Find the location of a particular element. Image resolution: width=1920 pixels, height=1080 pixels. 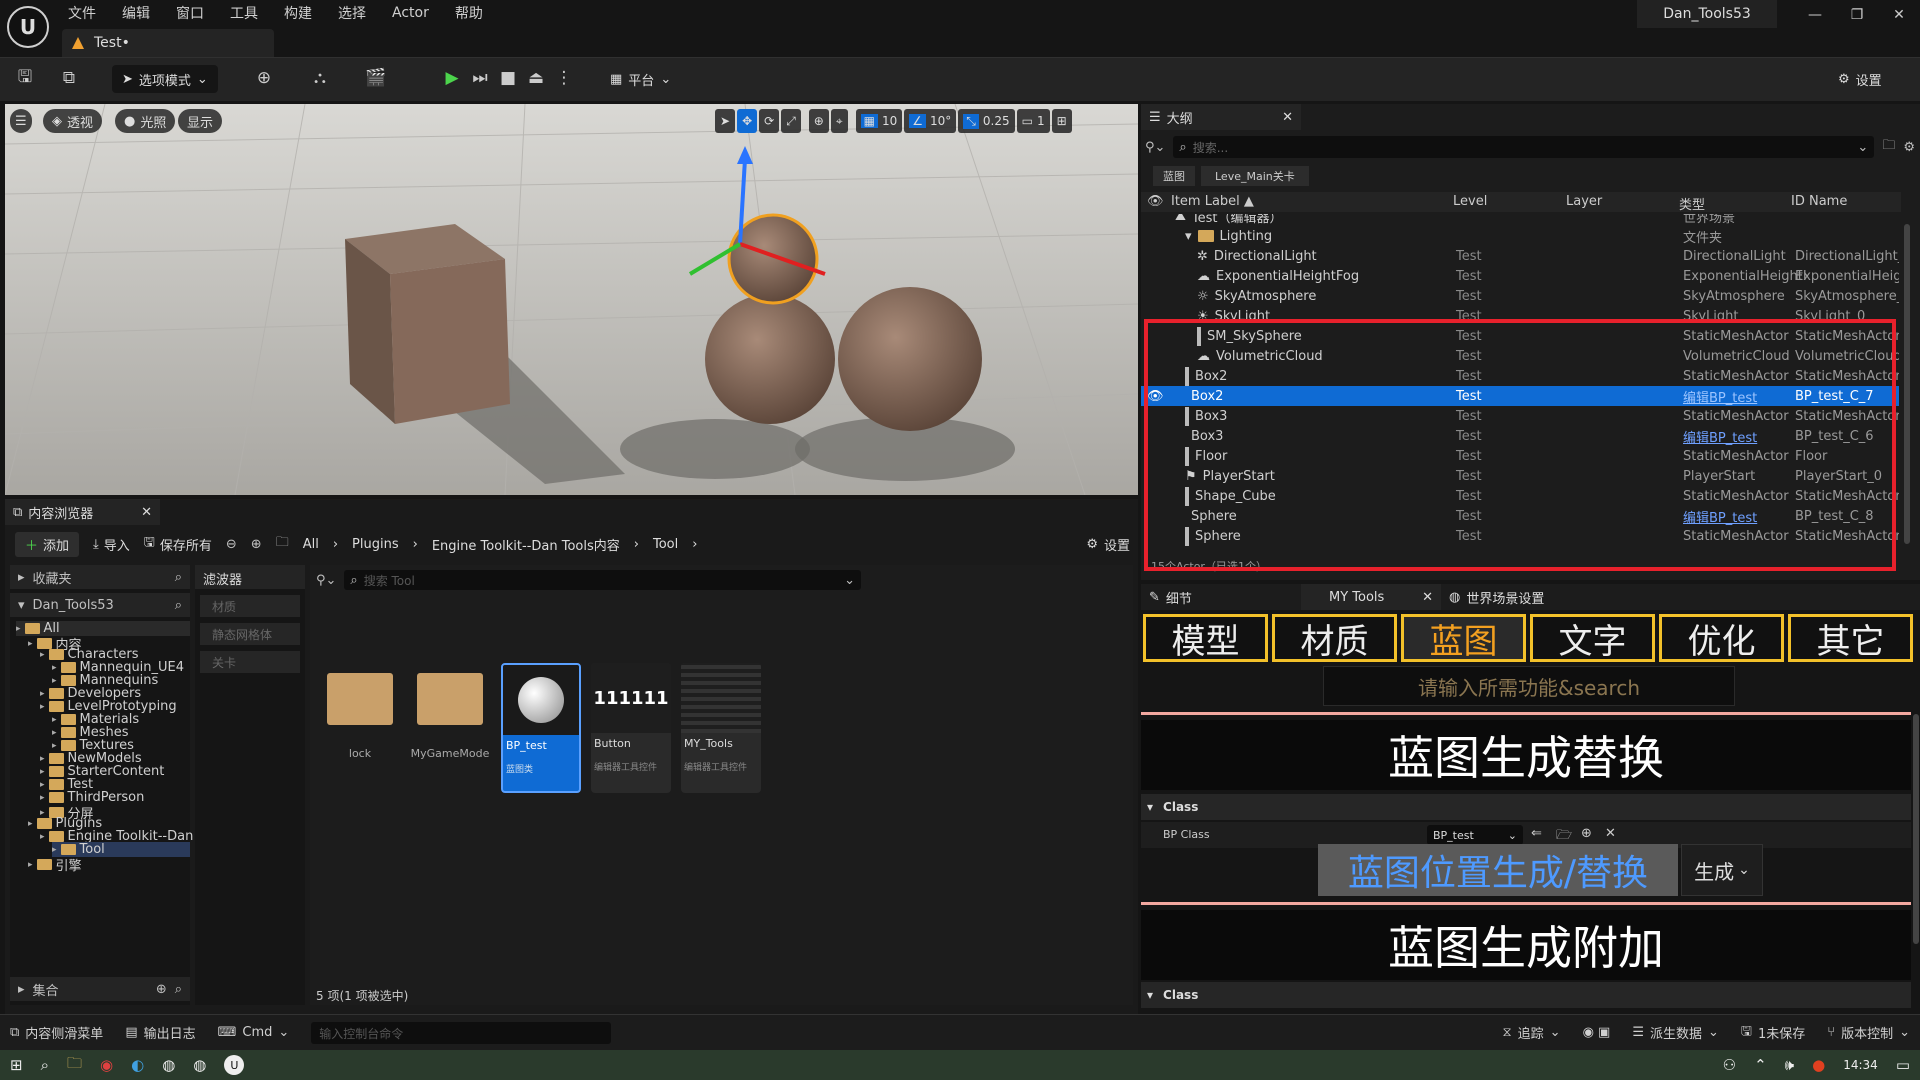

folder-mygamemode-icon is located at coordinates (450, 699).